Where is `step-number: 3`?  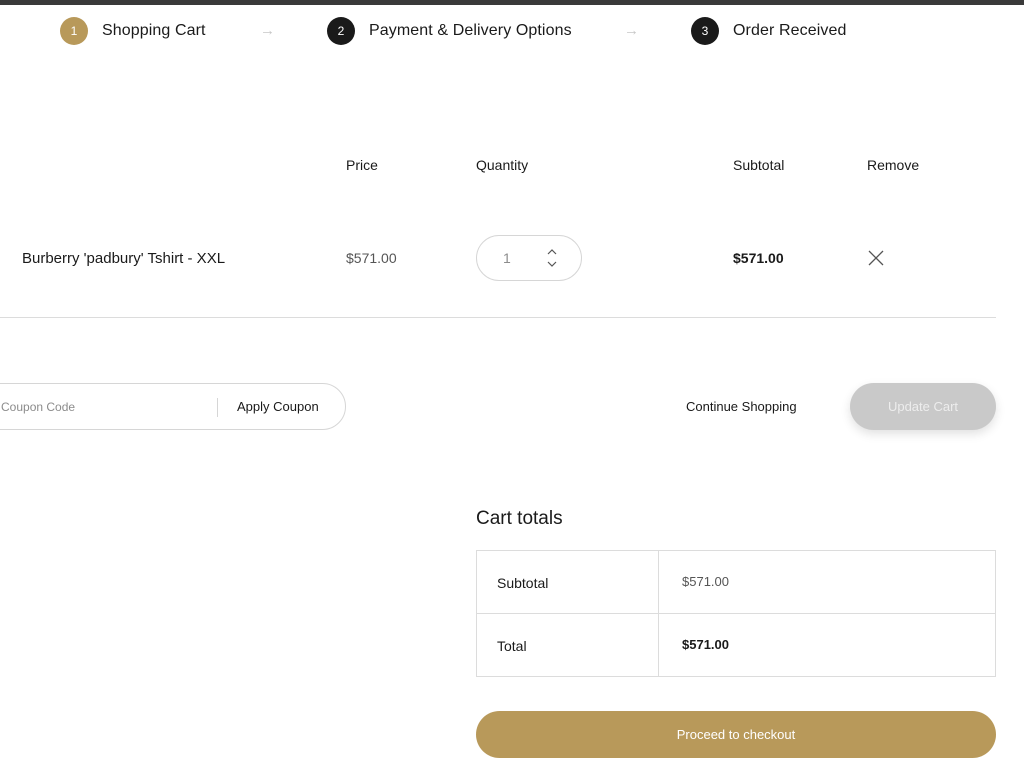 step-number: 3 is located at coordinates (705, 31).